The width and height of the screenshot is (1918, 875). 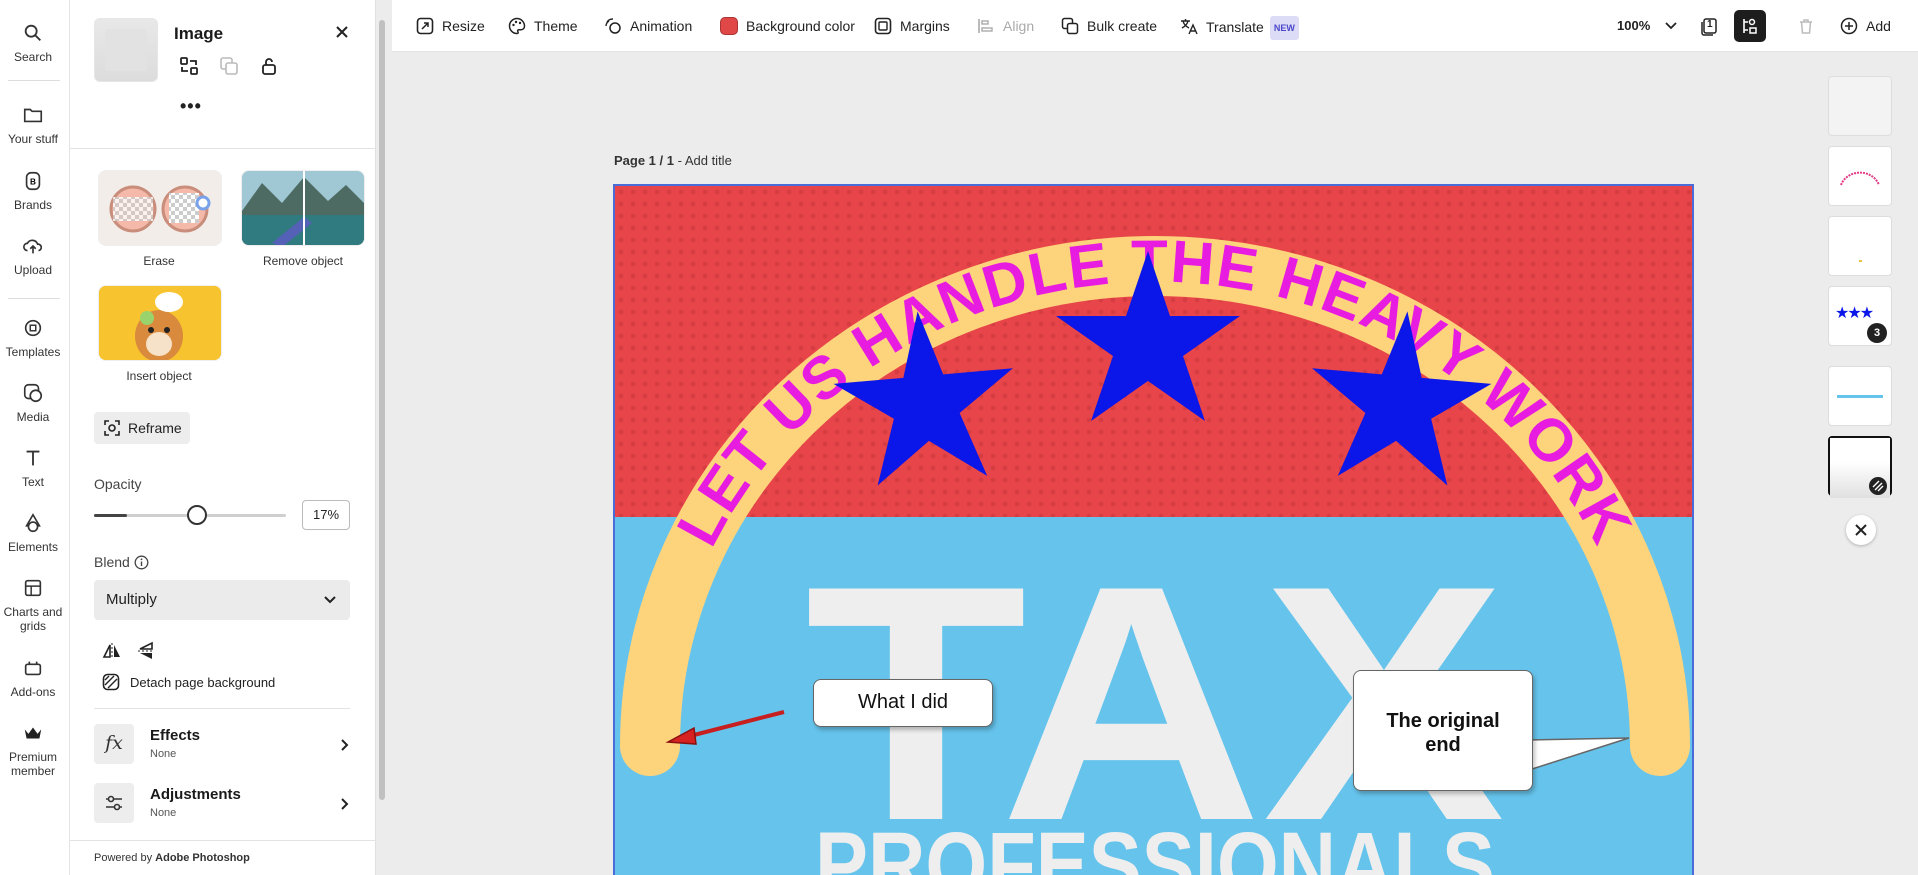 I want to click on grid-icon, so click(x=33, y=588).